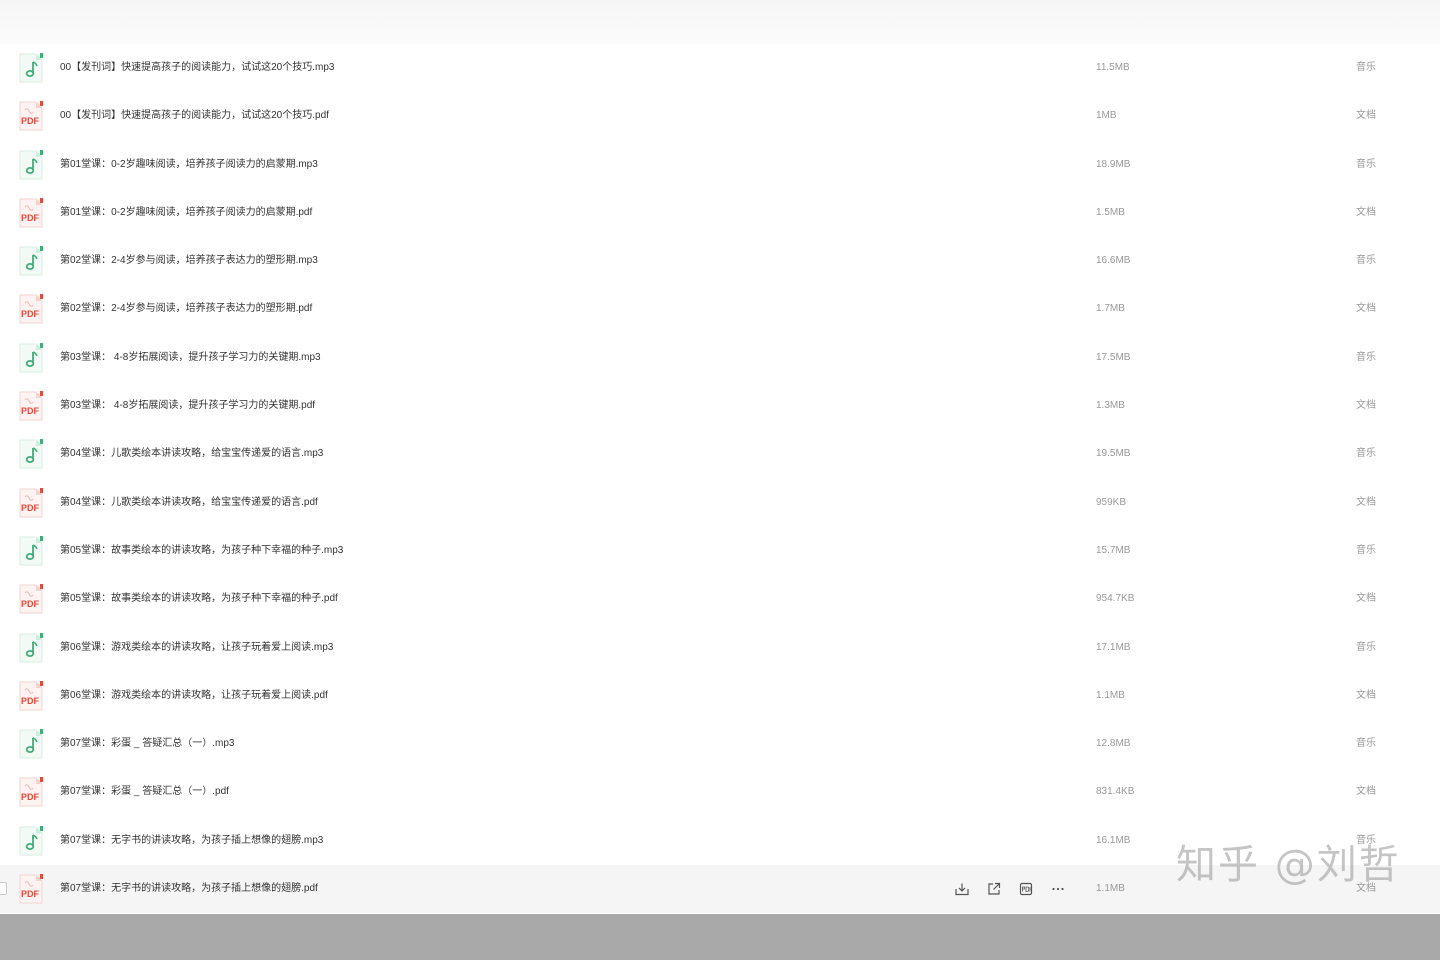 The image size is (1440, 960). Describe the element at coordinates (1010, 889) in the screenshot. I see `row-actions` at that location.